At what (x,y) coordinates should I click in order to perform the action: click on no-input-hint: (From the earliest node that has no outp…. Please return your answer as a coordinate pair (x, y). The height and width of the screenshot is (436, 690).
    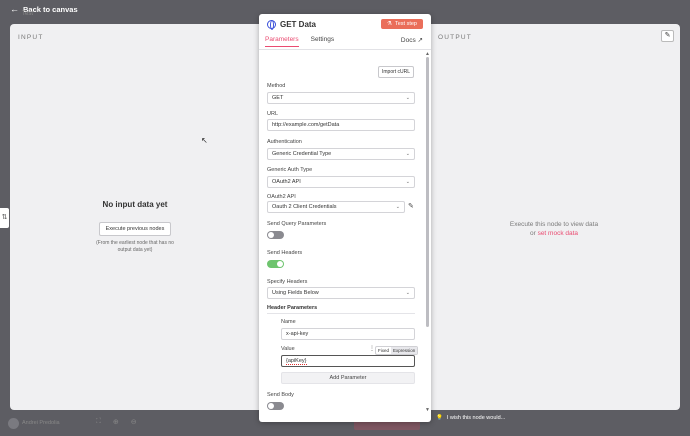
    Looking at the image, I should click on (135, 246).